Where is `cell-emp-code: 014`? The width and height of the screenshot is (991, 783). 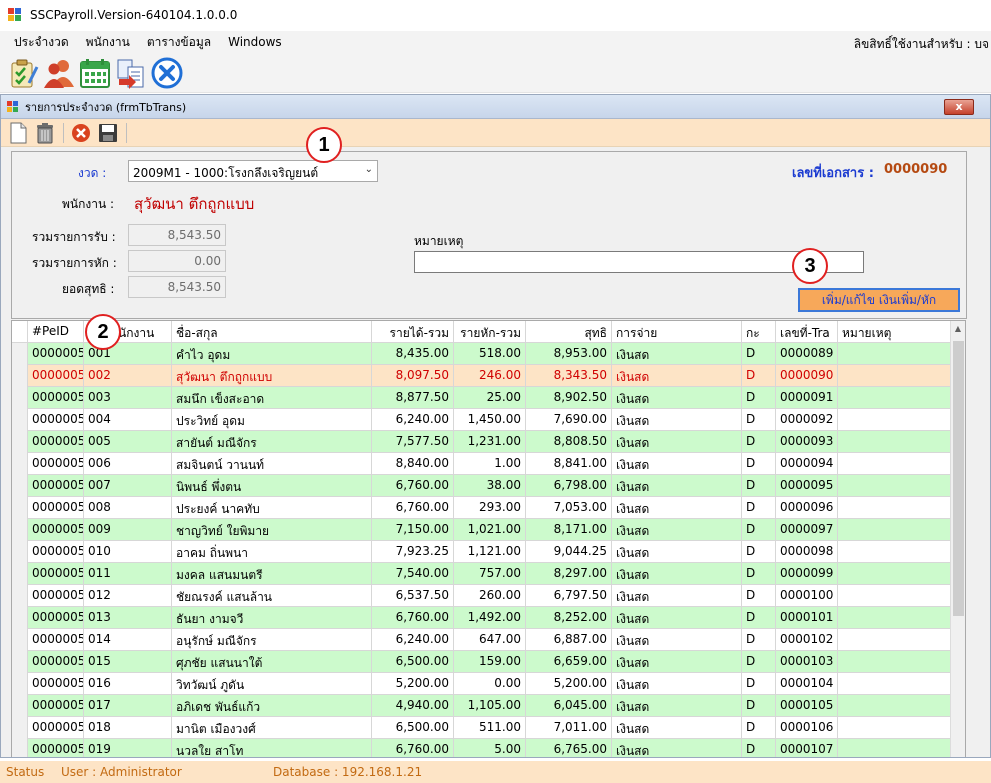
cell-emp-code: 014 is located at coordinates (128, 640).